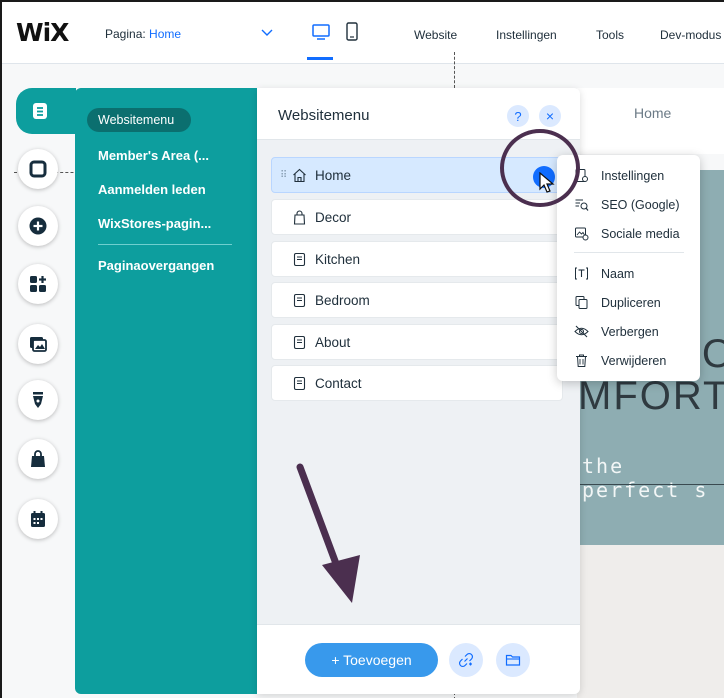  Describe the element at coordinates (333, 342) in the screenshot. I see `page-label: About` at that location.